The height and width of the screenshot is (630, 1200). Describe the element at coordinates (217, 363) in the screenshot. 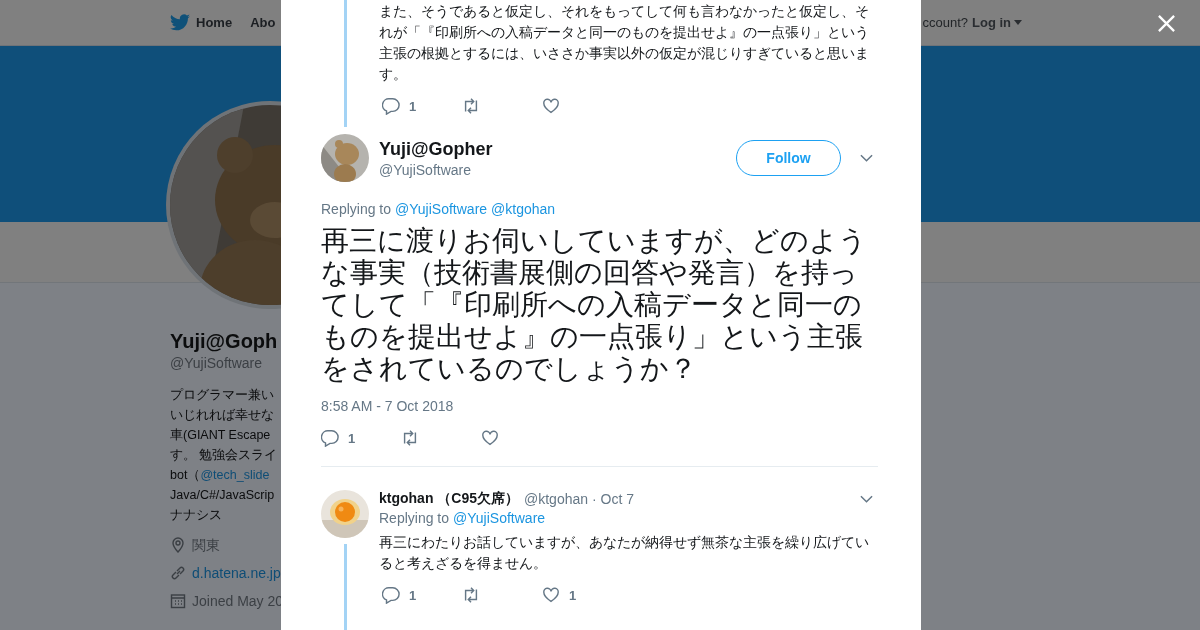

I see `profile-handle: @YujiSoftware` at that location.